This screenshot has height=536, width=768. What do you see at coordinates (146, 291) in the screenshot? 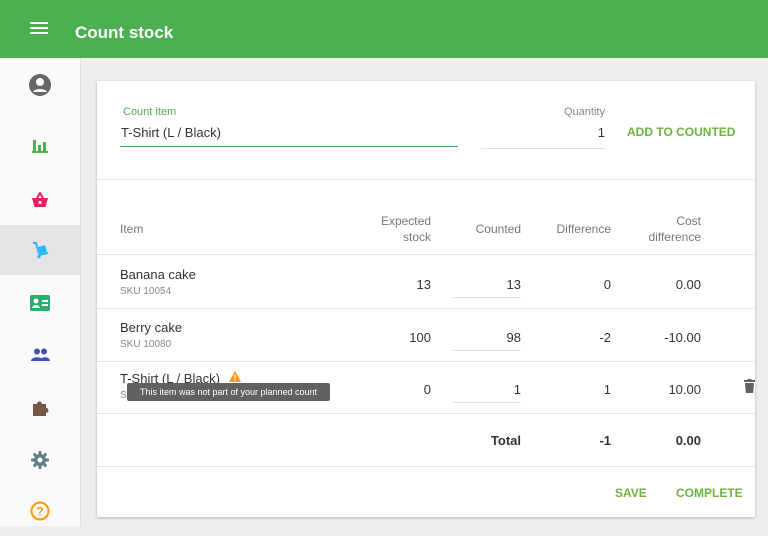
I see `item-sku: SKU 10054` at bounding box center [146, 291].